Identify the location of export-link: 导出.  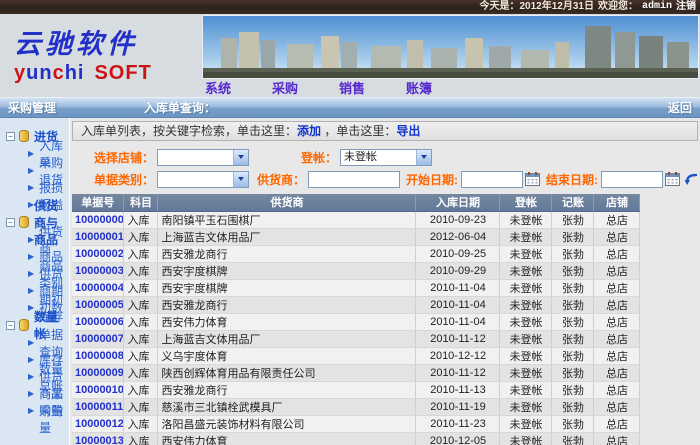
(408, 131).